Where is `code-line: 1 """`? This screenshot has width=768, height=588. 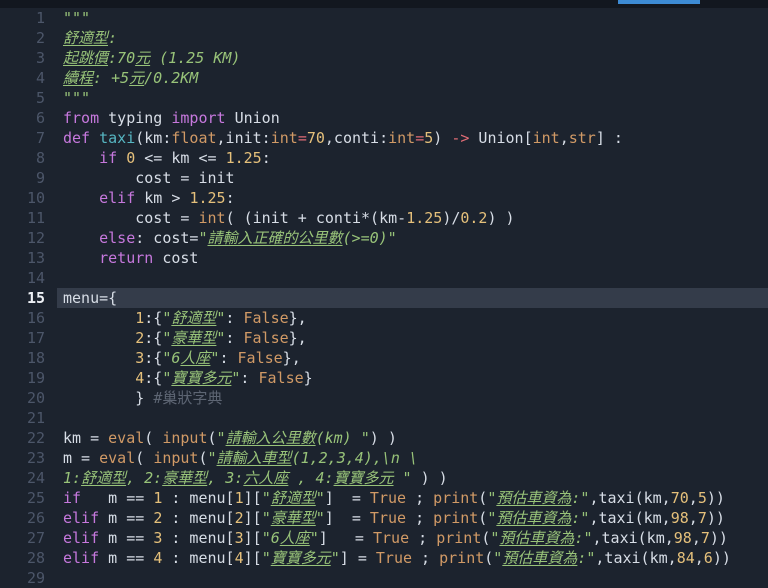 code-line: 1 """ is located at coordinates (384, 18).